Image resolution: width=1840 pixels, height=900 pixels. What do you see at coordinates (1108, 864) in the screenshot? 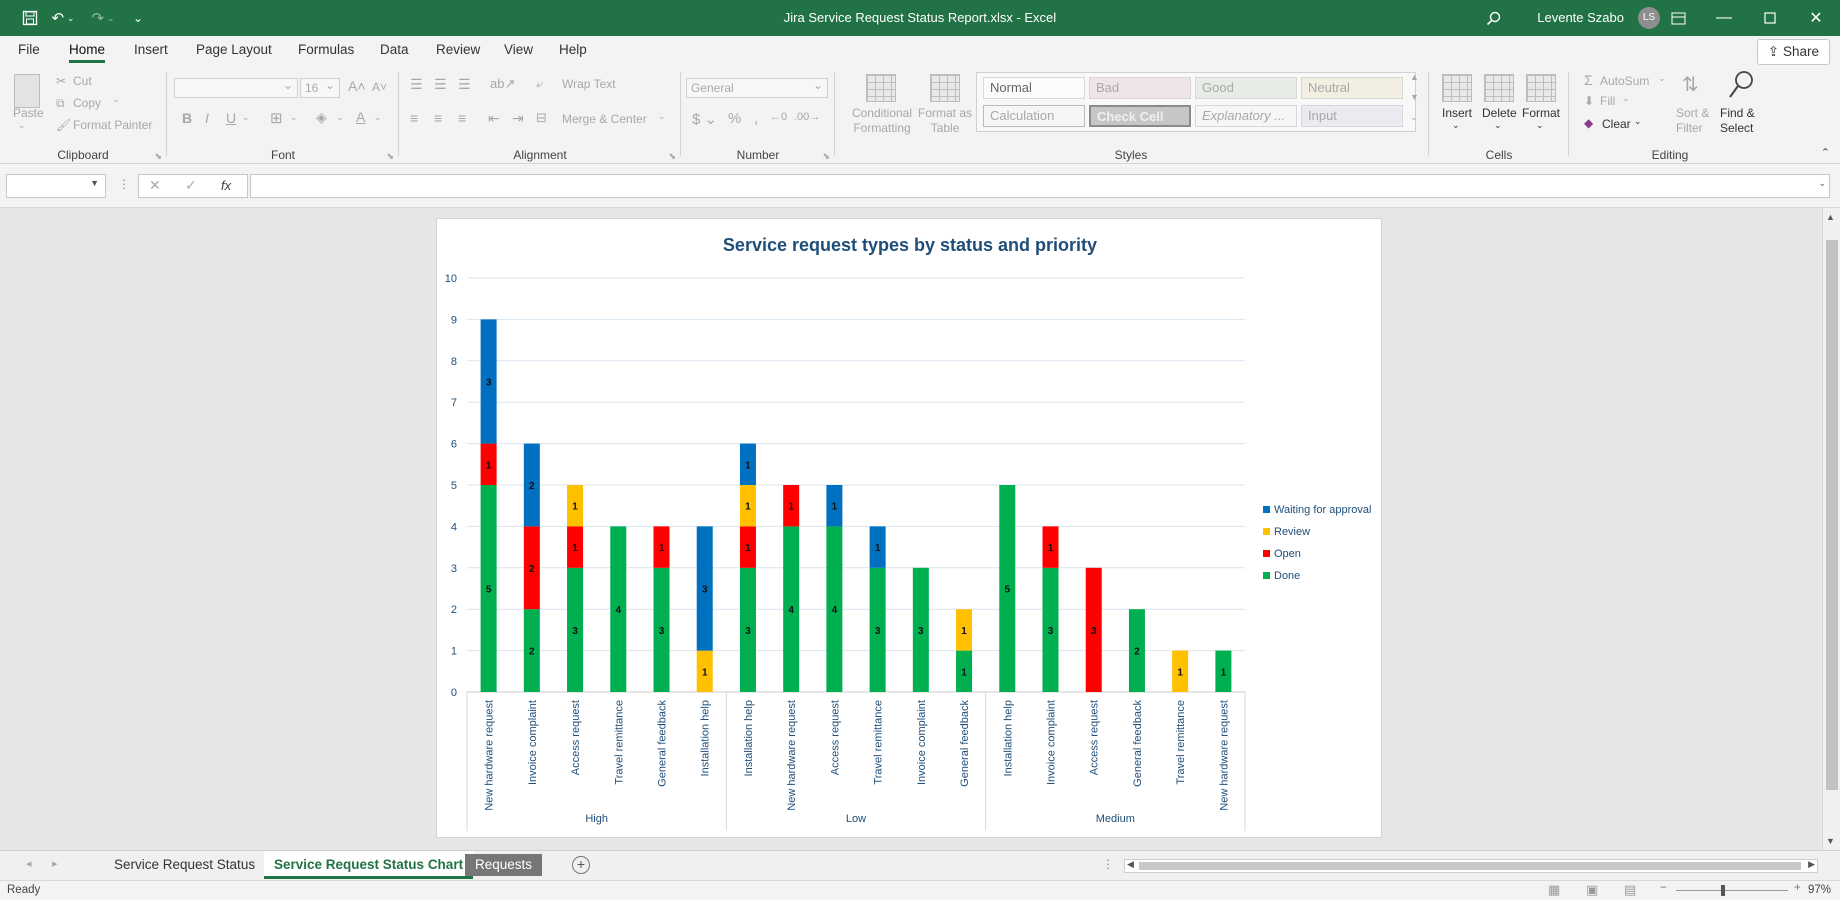
I see `tab-split-grip-icon: ⋮` at bounding box center [1108, 864].